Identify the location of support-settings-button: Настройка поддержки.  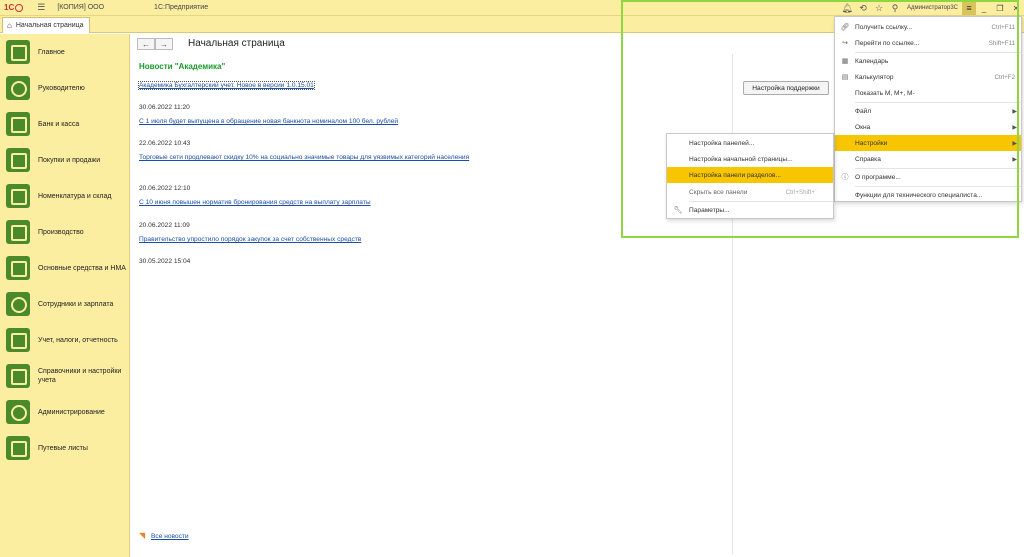
(786, 88).